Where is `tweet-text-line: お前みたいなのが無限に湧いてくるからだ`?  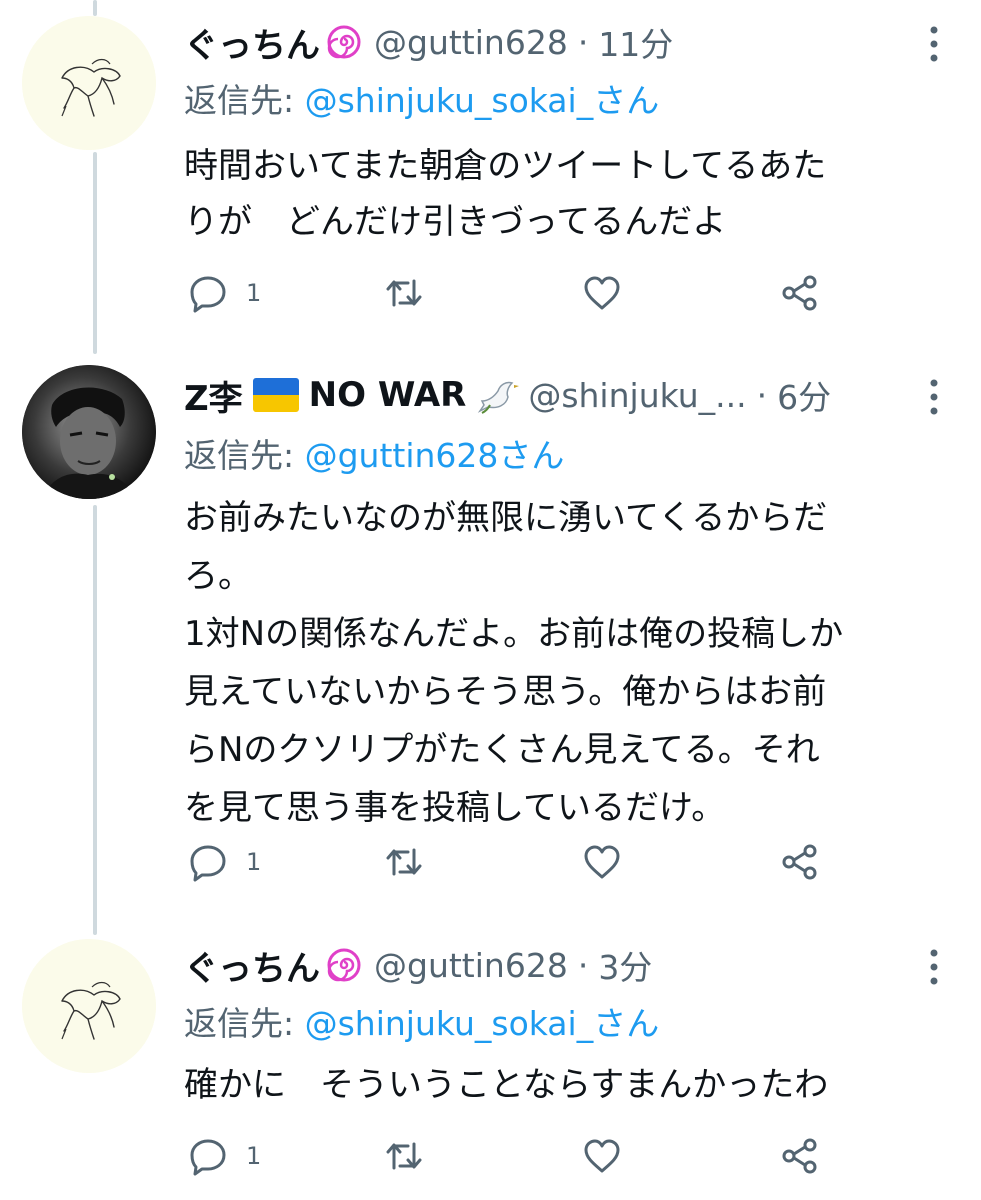 tweet-text-line: お前みたいなのが無限に湧いてくるからだ is located at coordinates (506, 518).